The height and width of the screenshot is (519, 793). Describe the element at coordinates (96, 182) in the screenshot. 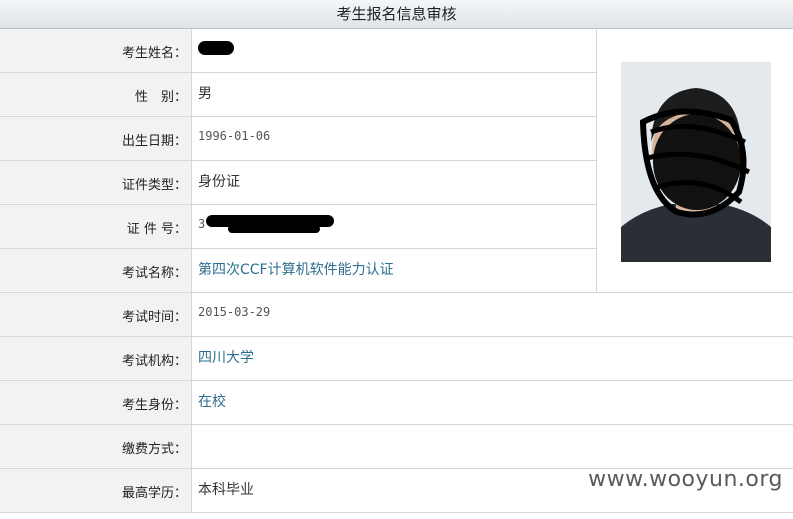

I see `field-label-id-type: 证件类型：` at that location.